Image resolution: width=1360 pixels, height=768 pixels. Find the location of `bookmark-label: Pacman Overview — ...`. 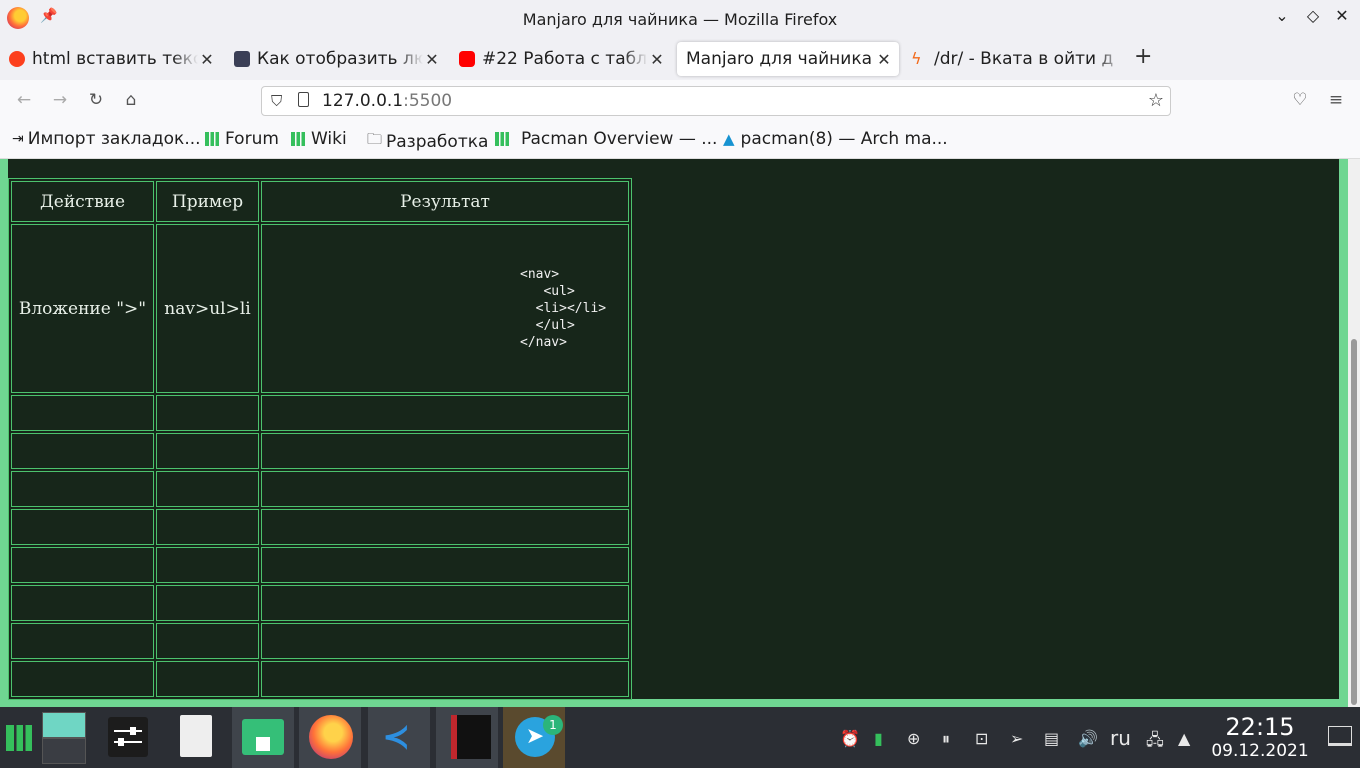

bookmark-label: Pacman Overview — ... is located at coordinates (619, 139).